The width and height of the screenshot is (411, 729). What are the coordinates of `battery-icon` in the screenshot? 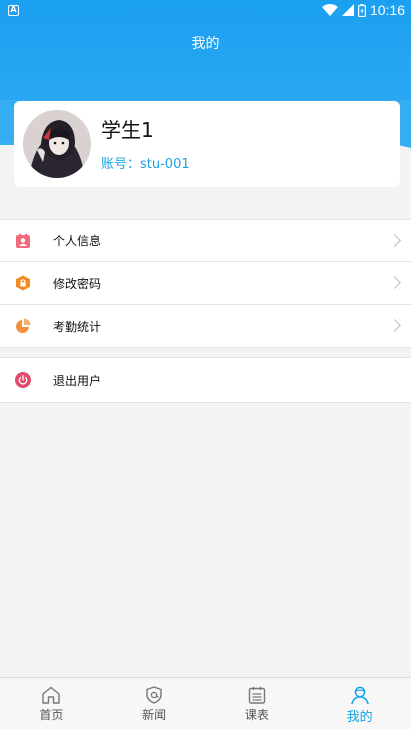 It's located at (361, 10).